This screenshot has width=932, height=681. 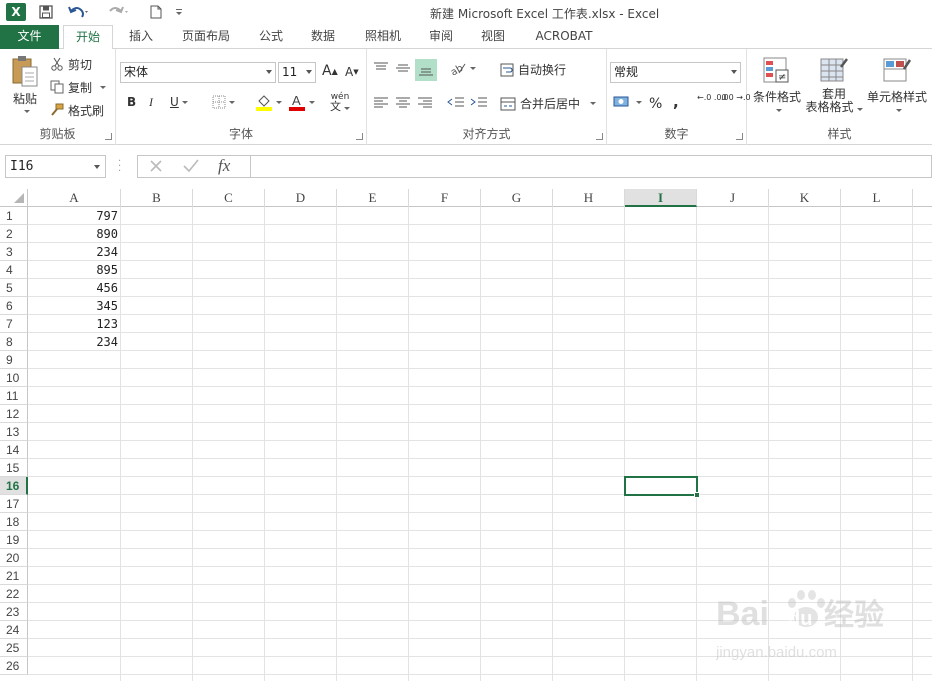 I want to click on number-format-select: 常规, so click(x=675, y=72).